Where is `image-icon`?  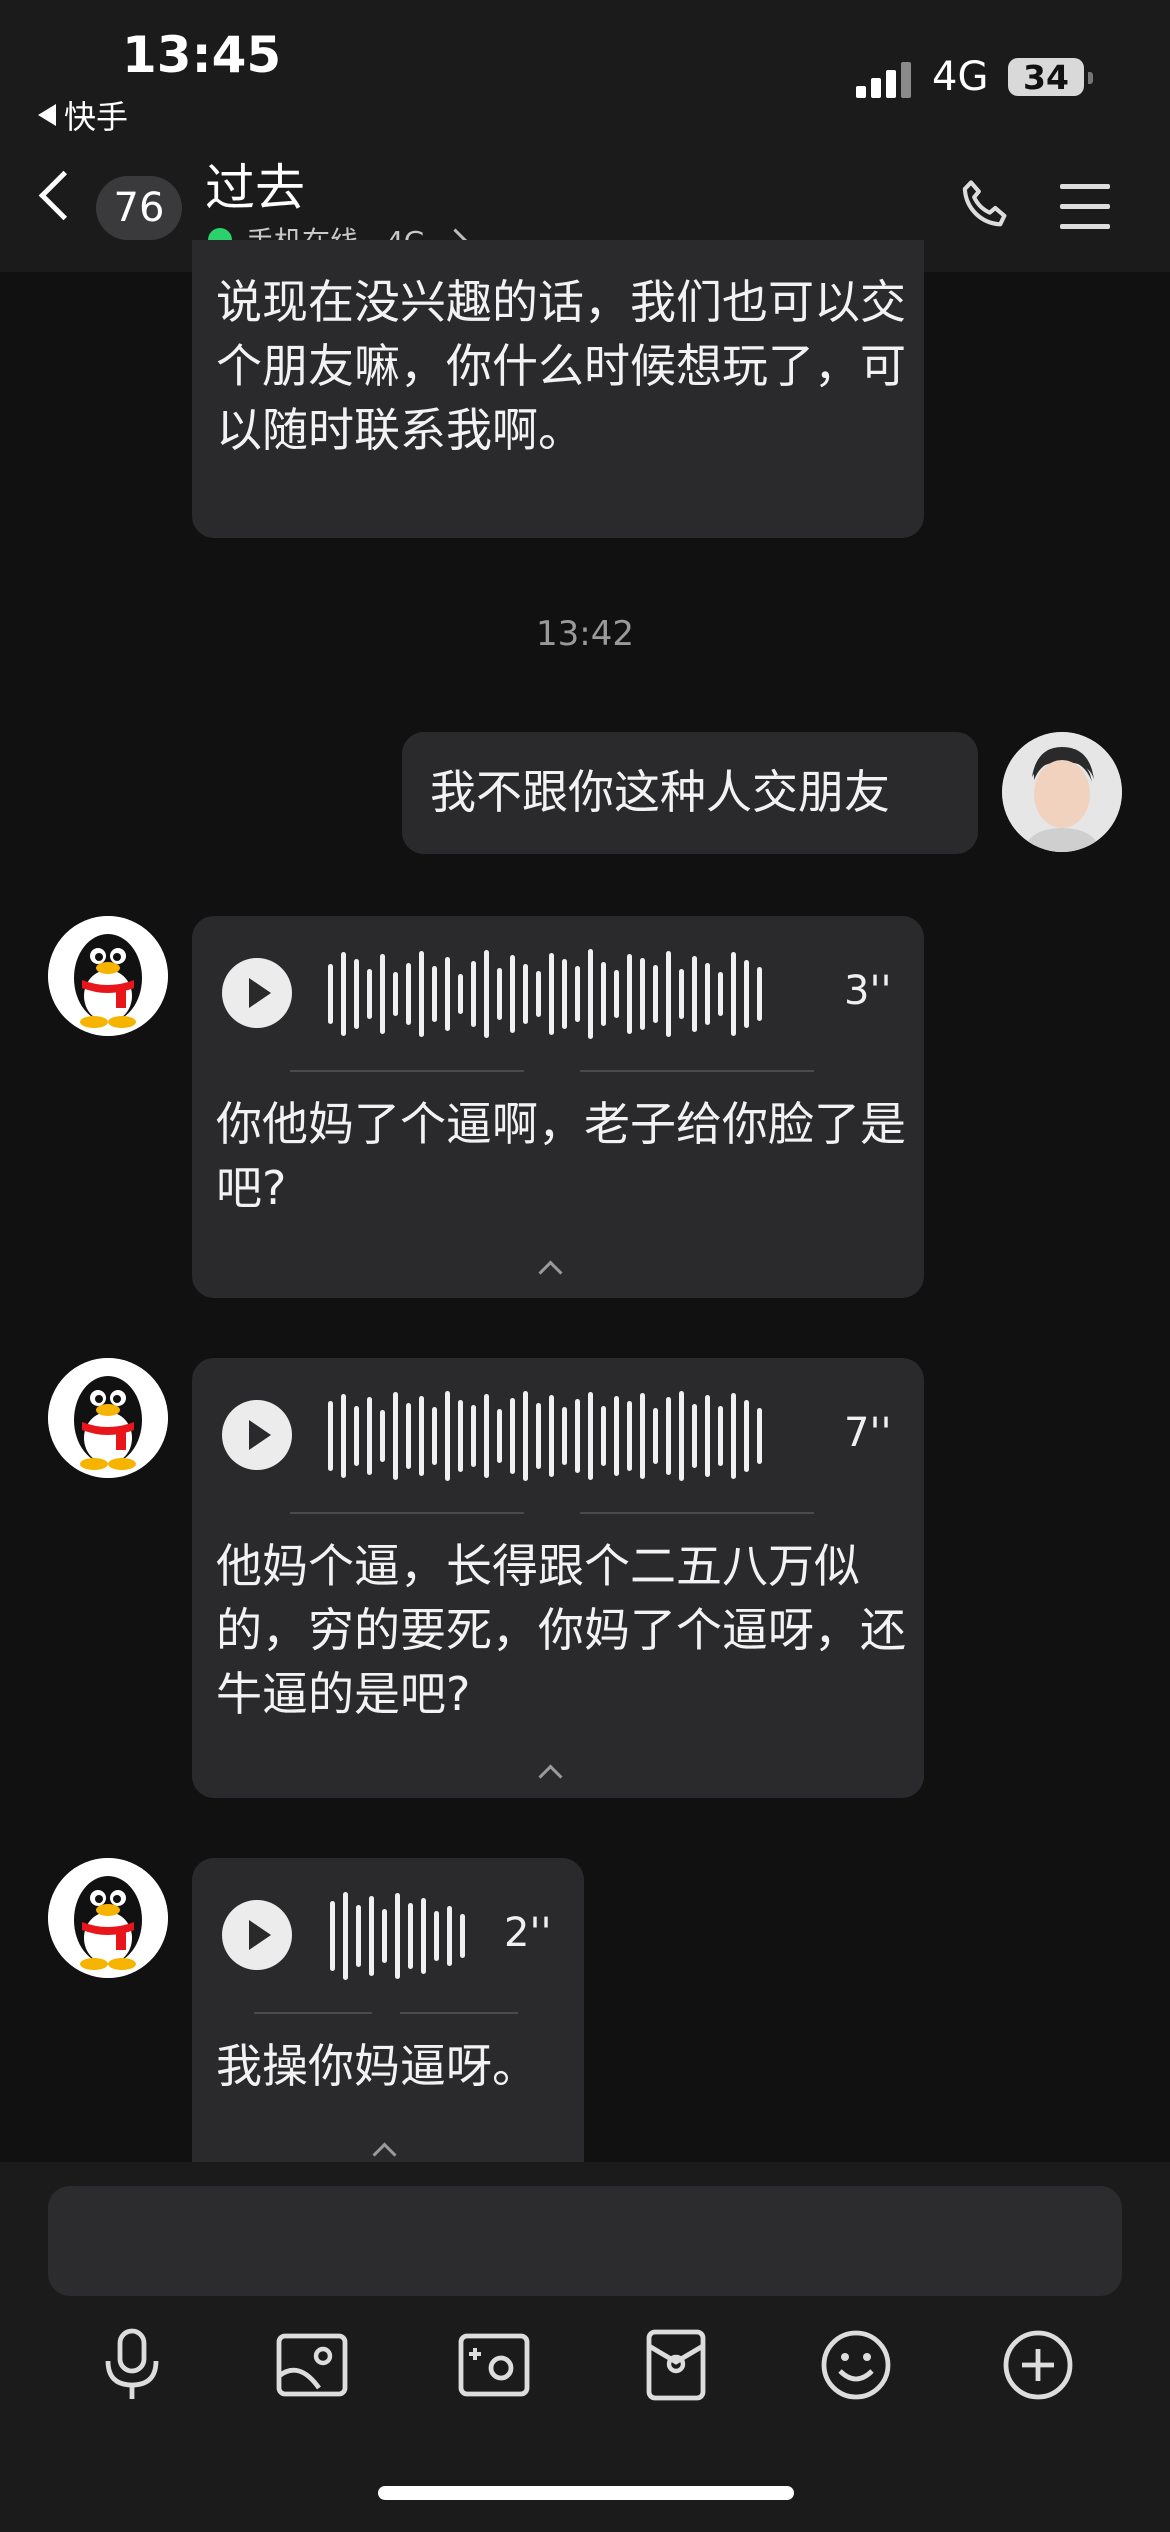
image-icon is located at coordinates (312, 2365).